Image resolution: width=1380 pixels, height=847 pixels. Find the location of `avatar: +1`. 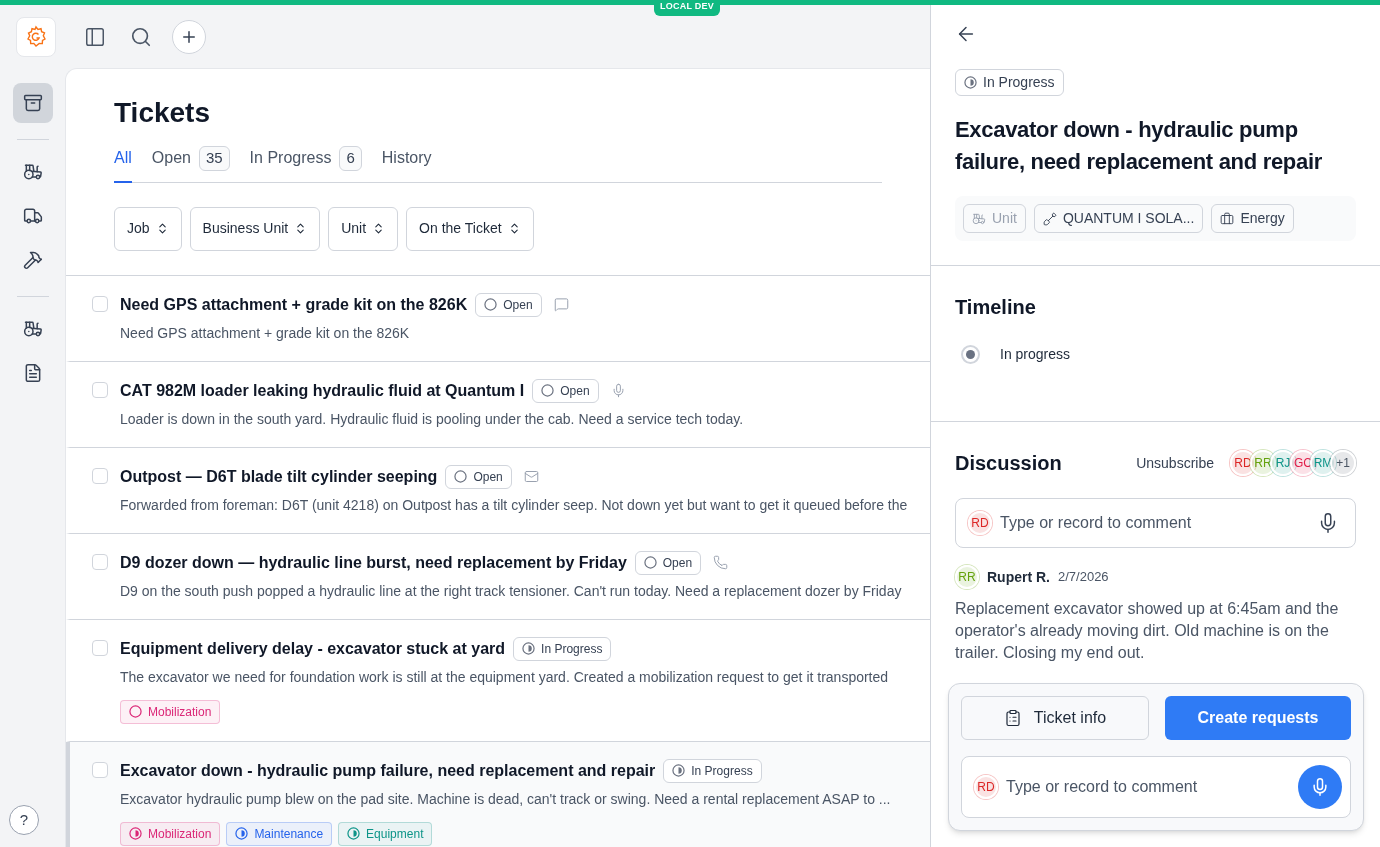

avatar: +1 is located at coordinates (1343, 463).